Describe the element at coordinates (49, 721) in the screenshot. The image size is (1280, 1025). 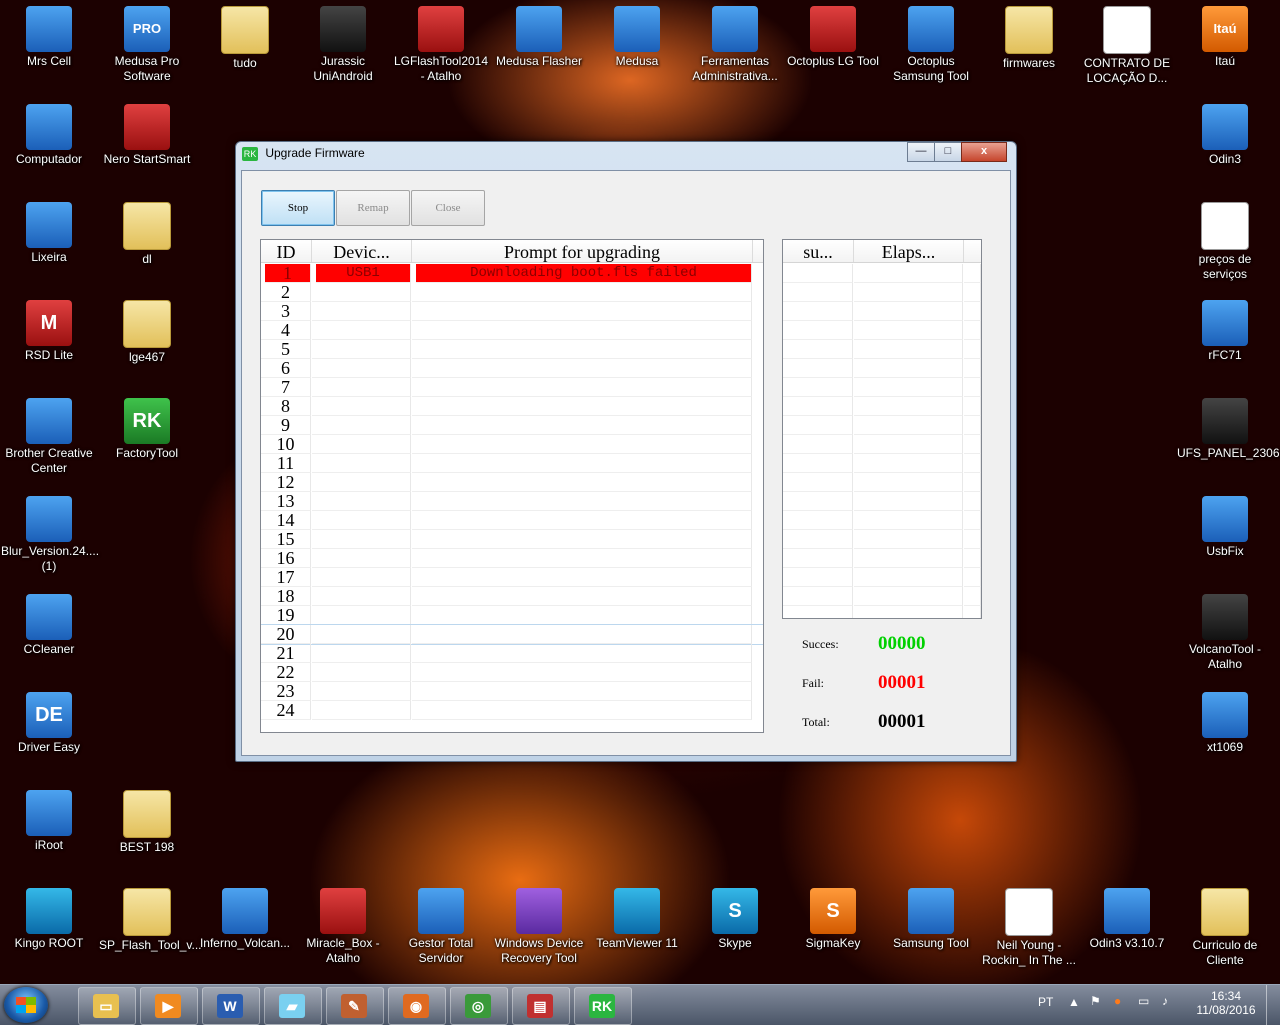
I see `desktop-icon-driver-easy: DE Driver Easy` at that location.